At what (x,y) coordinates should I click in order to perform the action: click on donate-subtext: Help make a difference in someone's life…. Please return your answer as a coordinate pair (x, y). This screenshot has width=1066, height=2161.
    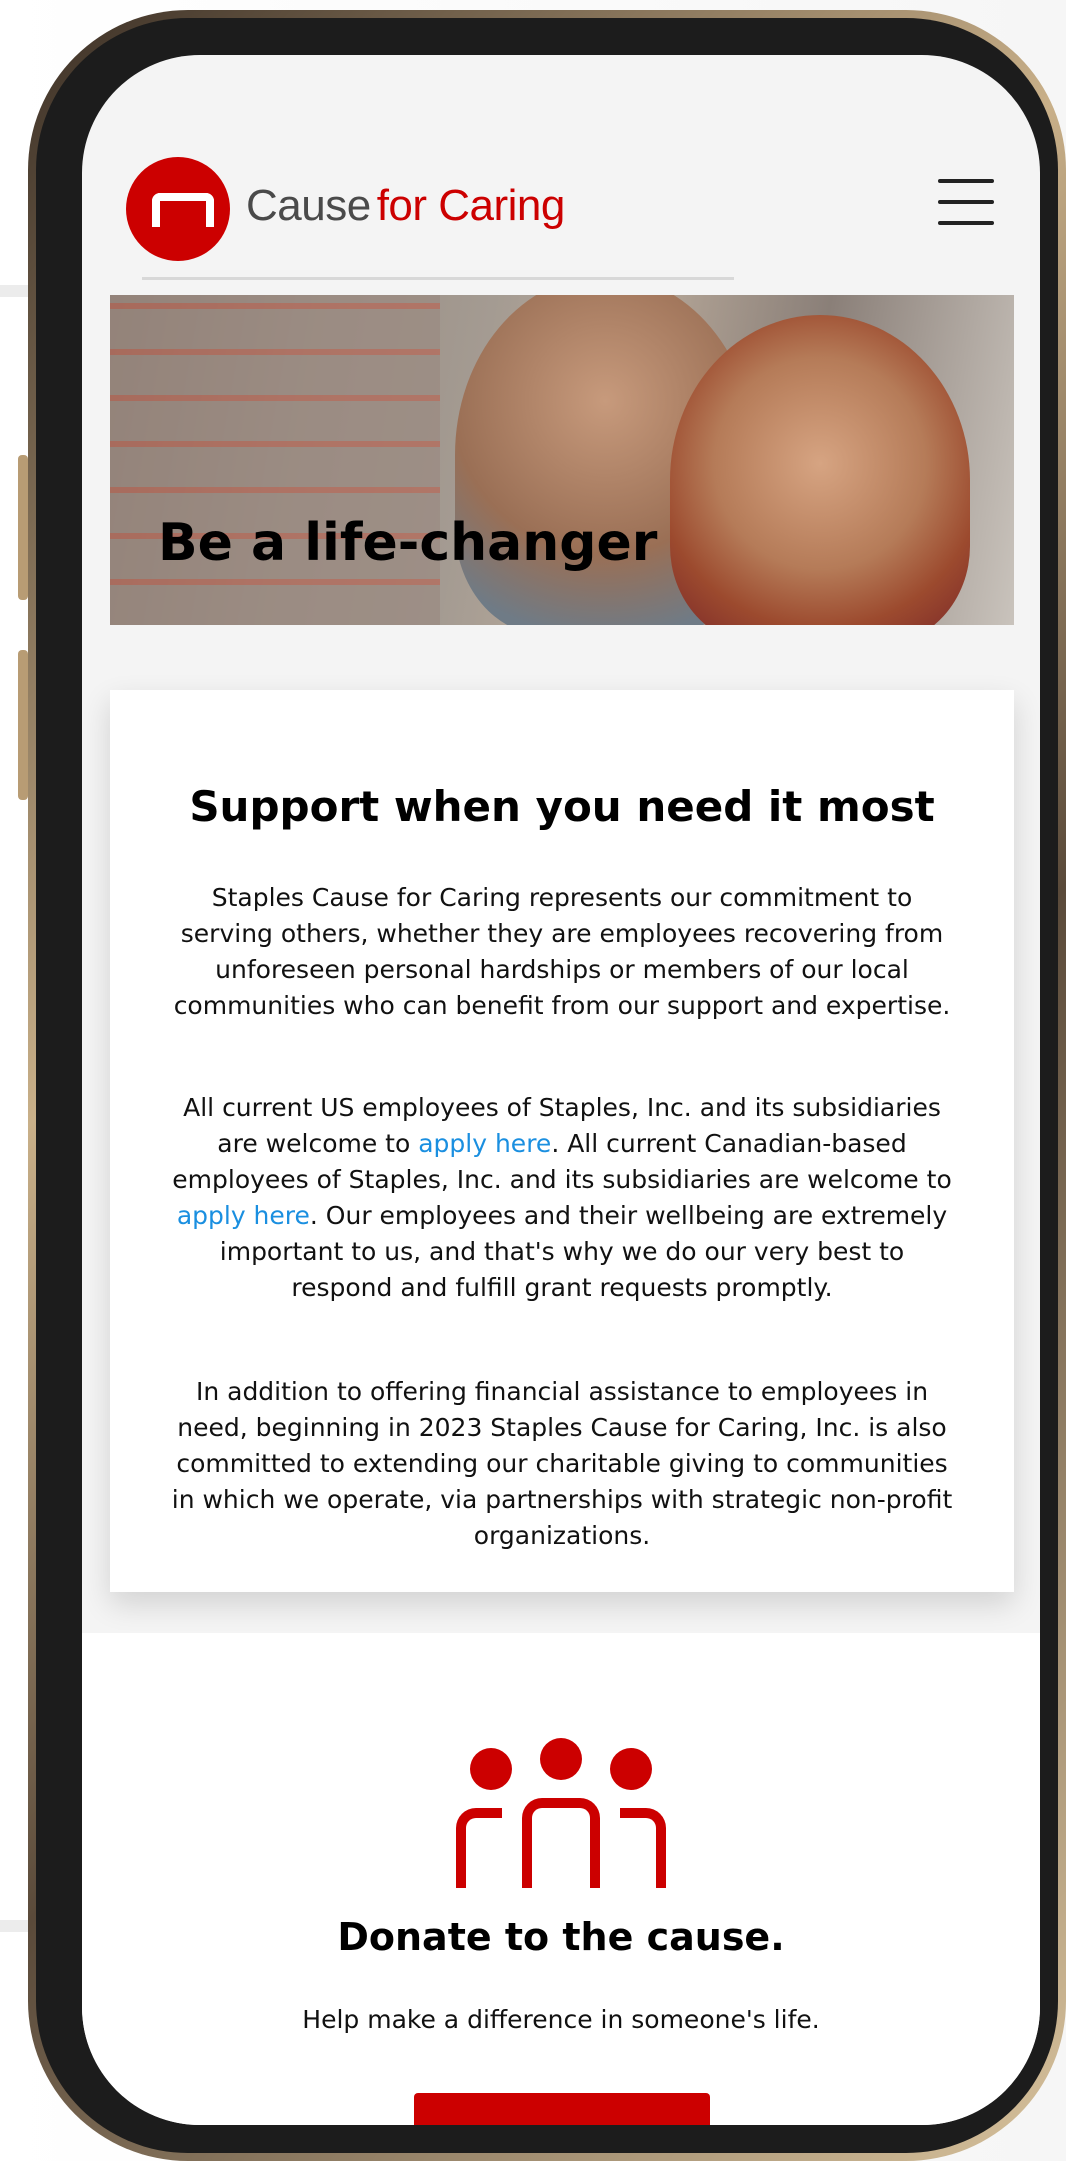
    Looking at the image, I should click on (561, 2019).